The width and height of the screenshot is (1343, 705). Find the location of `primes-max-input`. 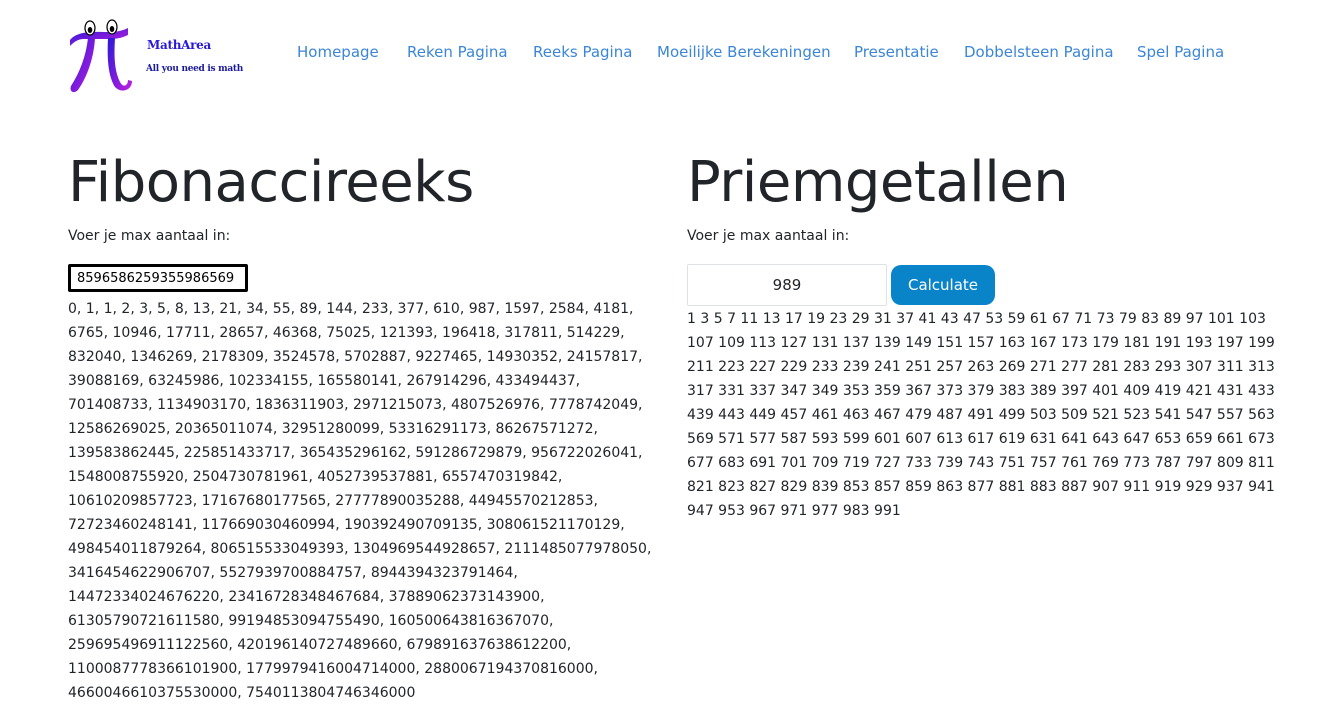

primes-max-input is located at coordinates (787, 285).